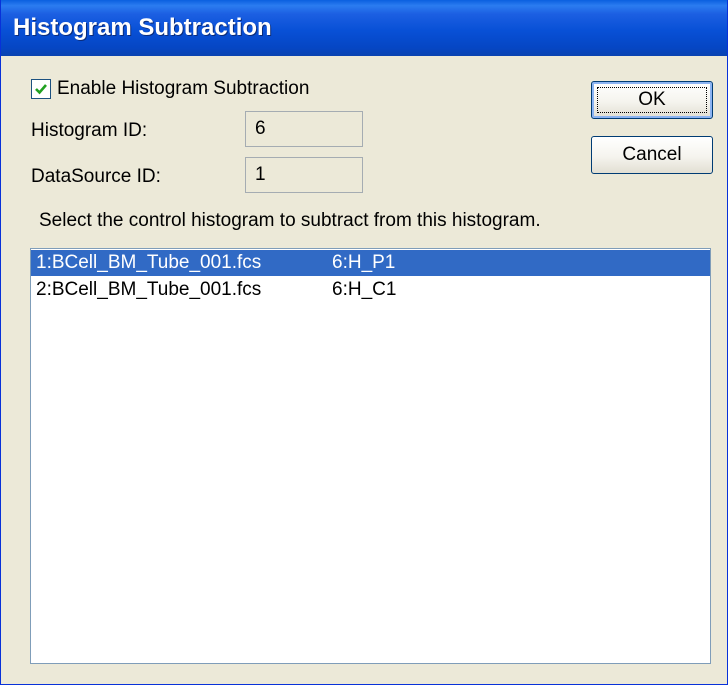 The width and height of the screenshot is (728, 685). Describe the element at coordinates (364, 289) in the screenshot. I see `list-item-histogram: 6:H_C1` at that location.